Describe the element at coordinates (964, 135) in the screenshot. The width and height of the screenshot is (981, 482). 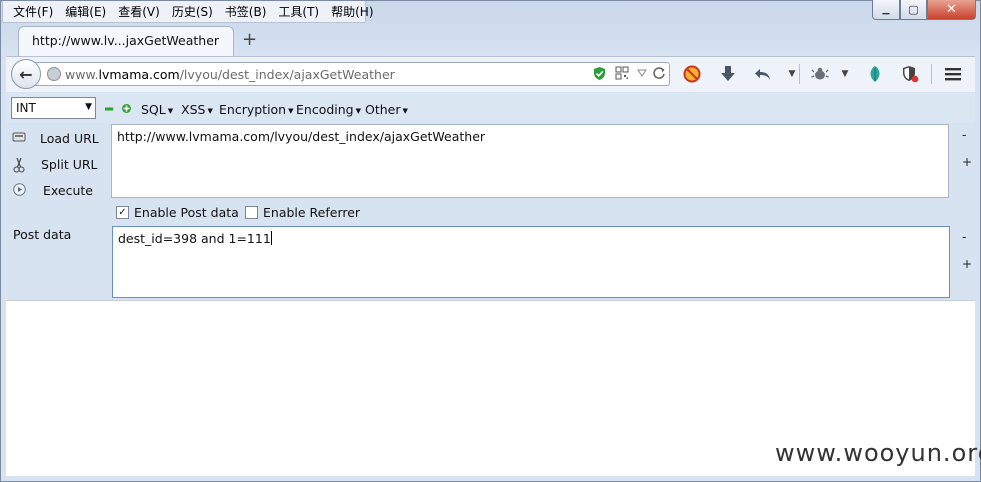
I see `url-shrink-button: -` at that location.